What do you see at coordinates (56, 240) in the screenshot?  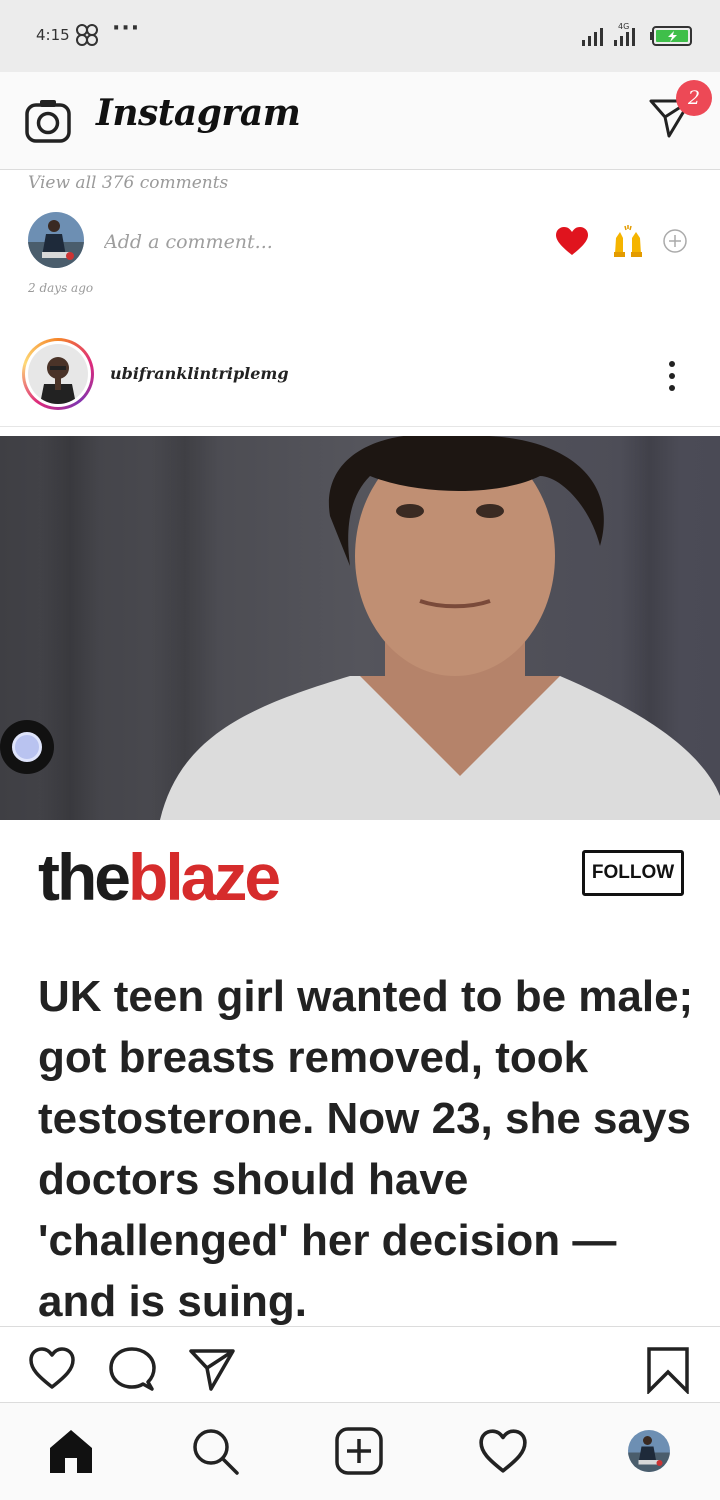 I see `current-user-avatar` at bounding box center [56, 240].